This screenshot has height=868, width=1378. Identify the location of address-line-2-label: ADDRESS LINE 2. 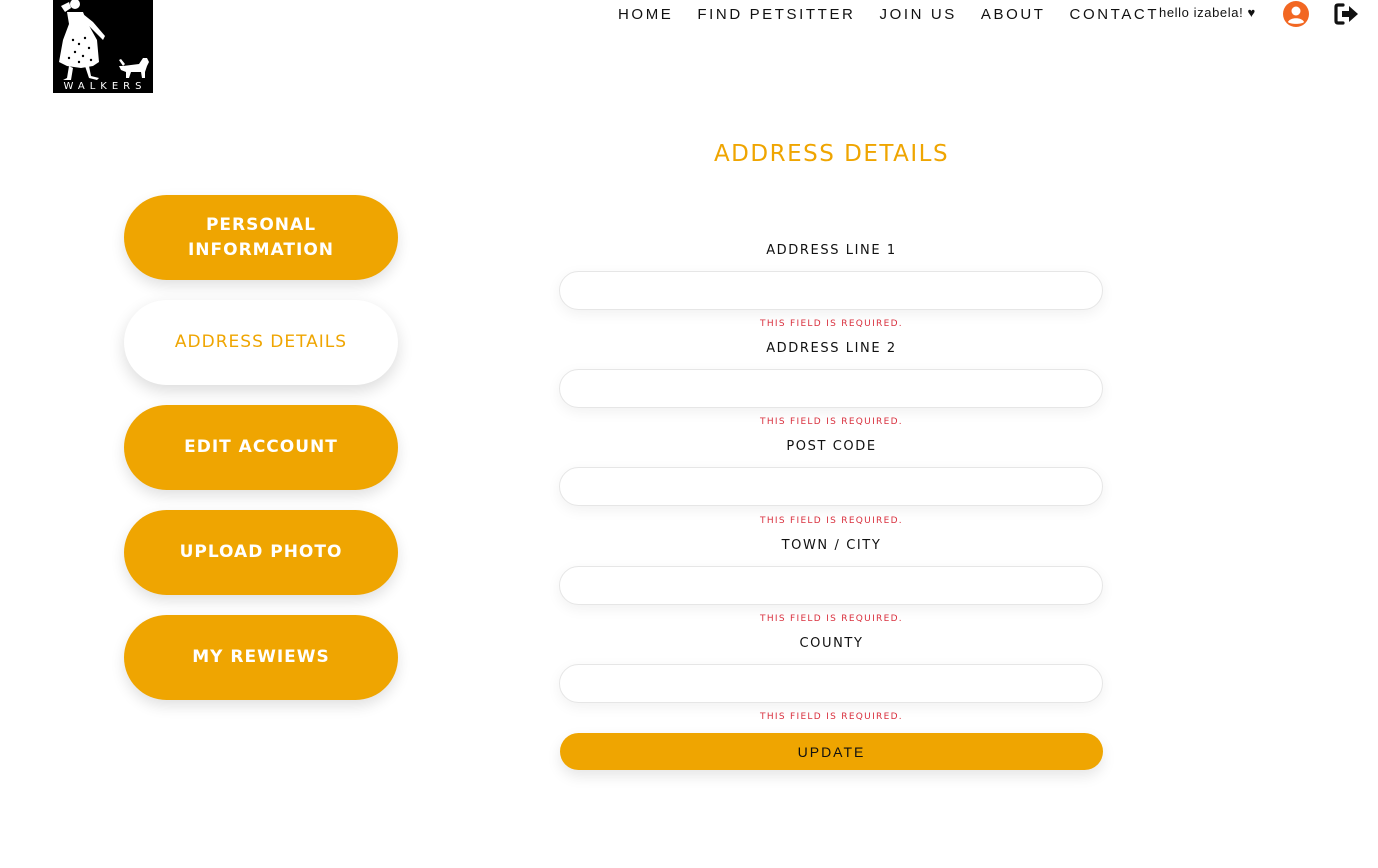
(831, 348).